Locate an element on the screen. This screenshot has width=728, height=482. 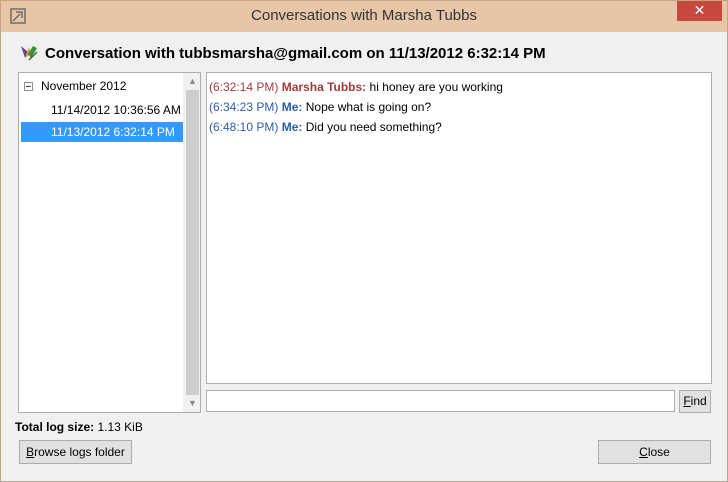
tree-scrollbar: ▲ ▼ is located at coordinates (191, 242).